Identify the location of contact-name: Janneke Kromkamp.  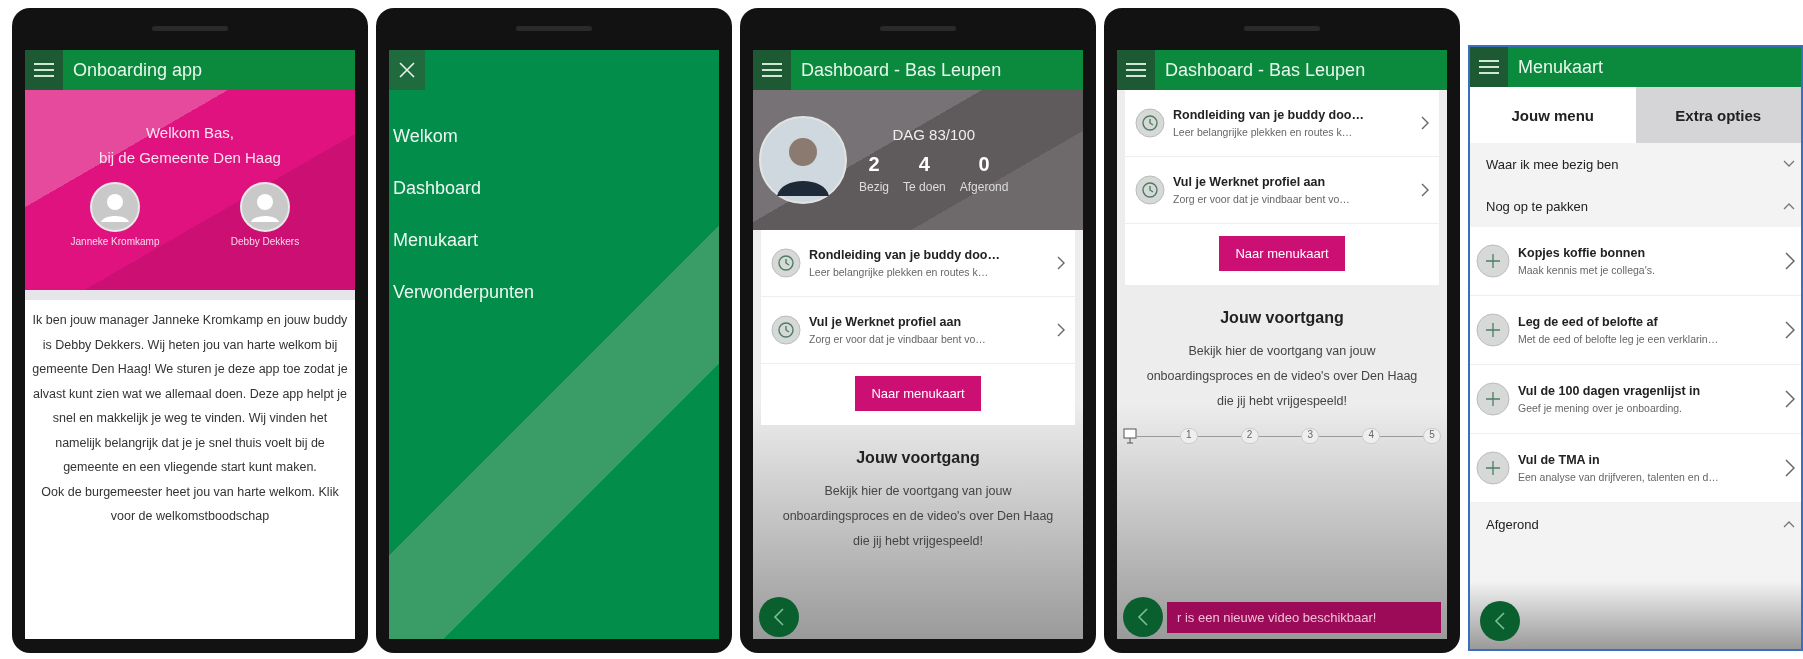
(115, 241).